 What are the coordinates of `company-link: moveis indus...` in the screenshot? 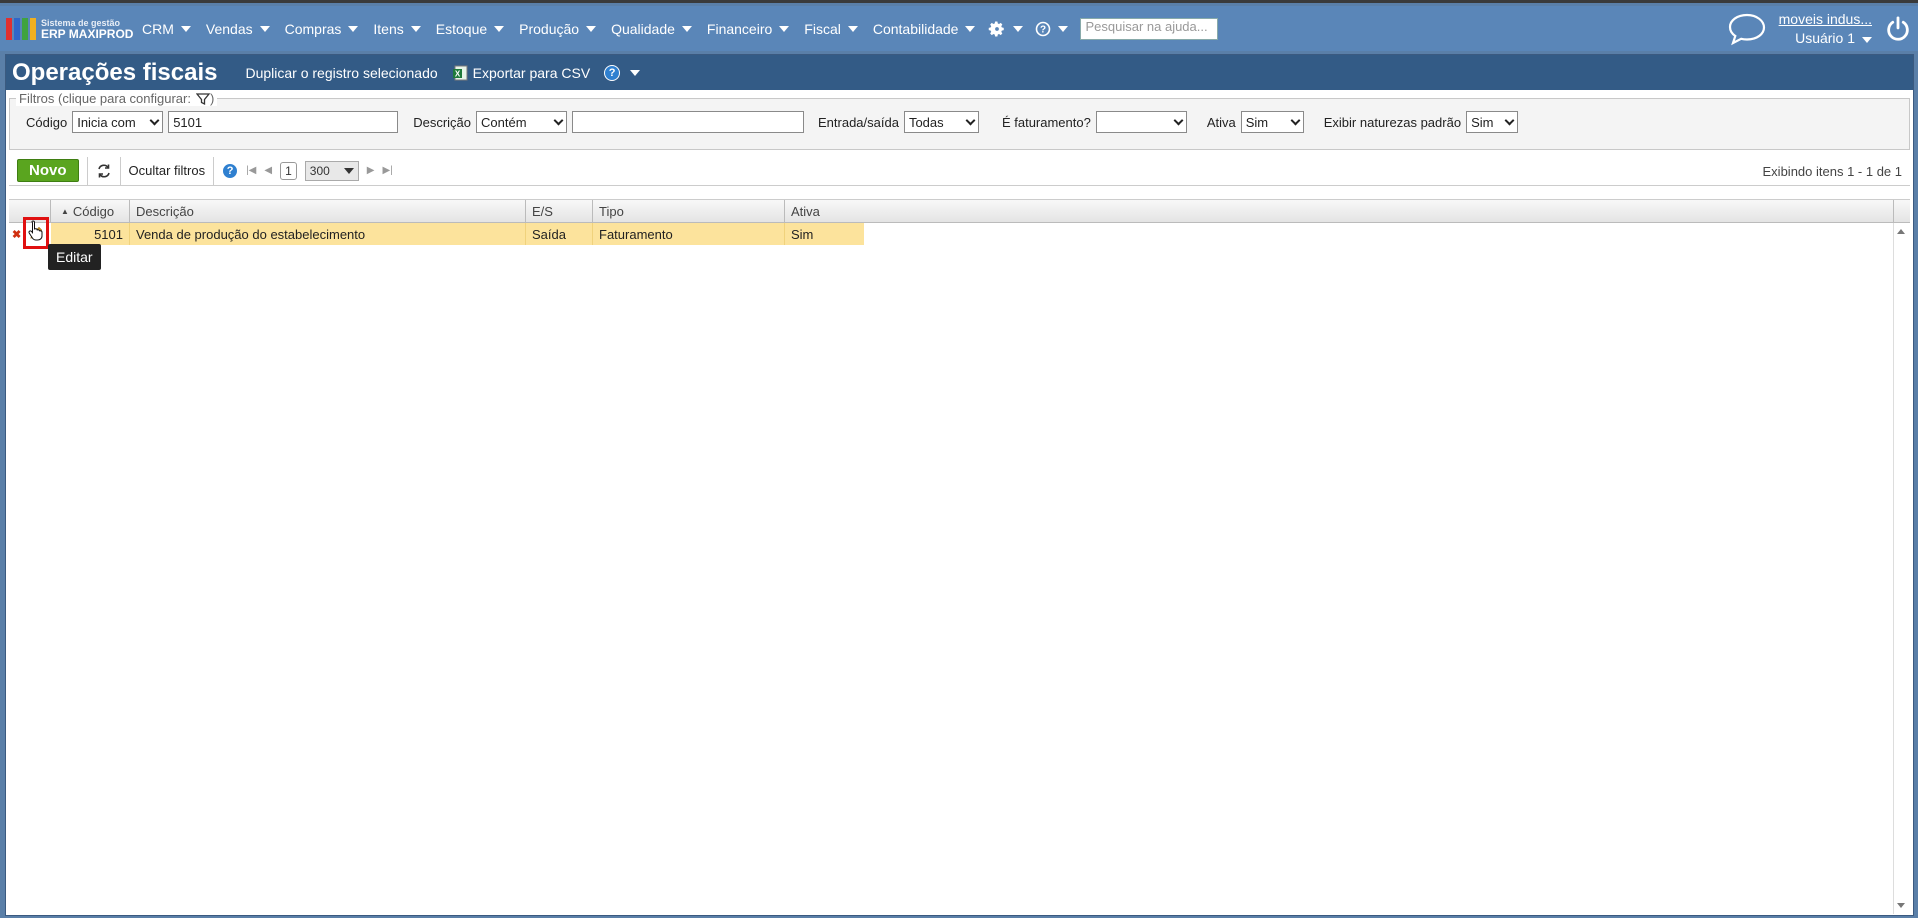 It's located at (1825, 19).